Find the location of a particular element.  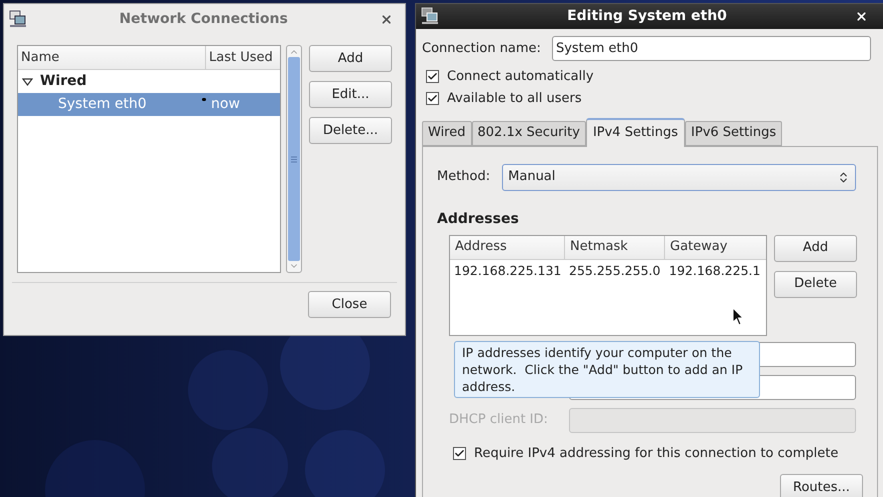

address-button: Add is located at coordinates (815, 248).